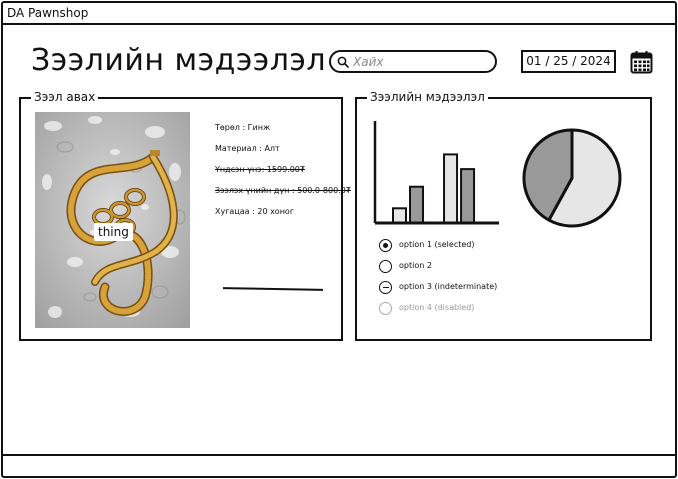 The width and height of the screenshot is (678, 479). Describe the element at coordinates (243, 127) in the screenshot. I see `detail-type: Төрөл : Гинж` at that location.